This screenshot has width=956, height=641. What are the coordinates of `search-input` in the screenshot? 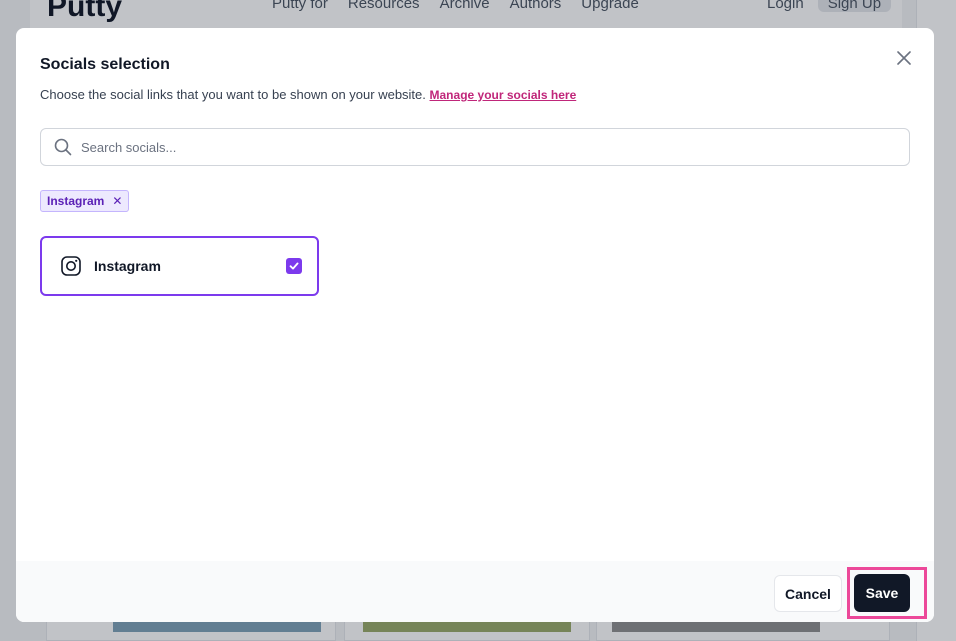 It's located at (481, 147).